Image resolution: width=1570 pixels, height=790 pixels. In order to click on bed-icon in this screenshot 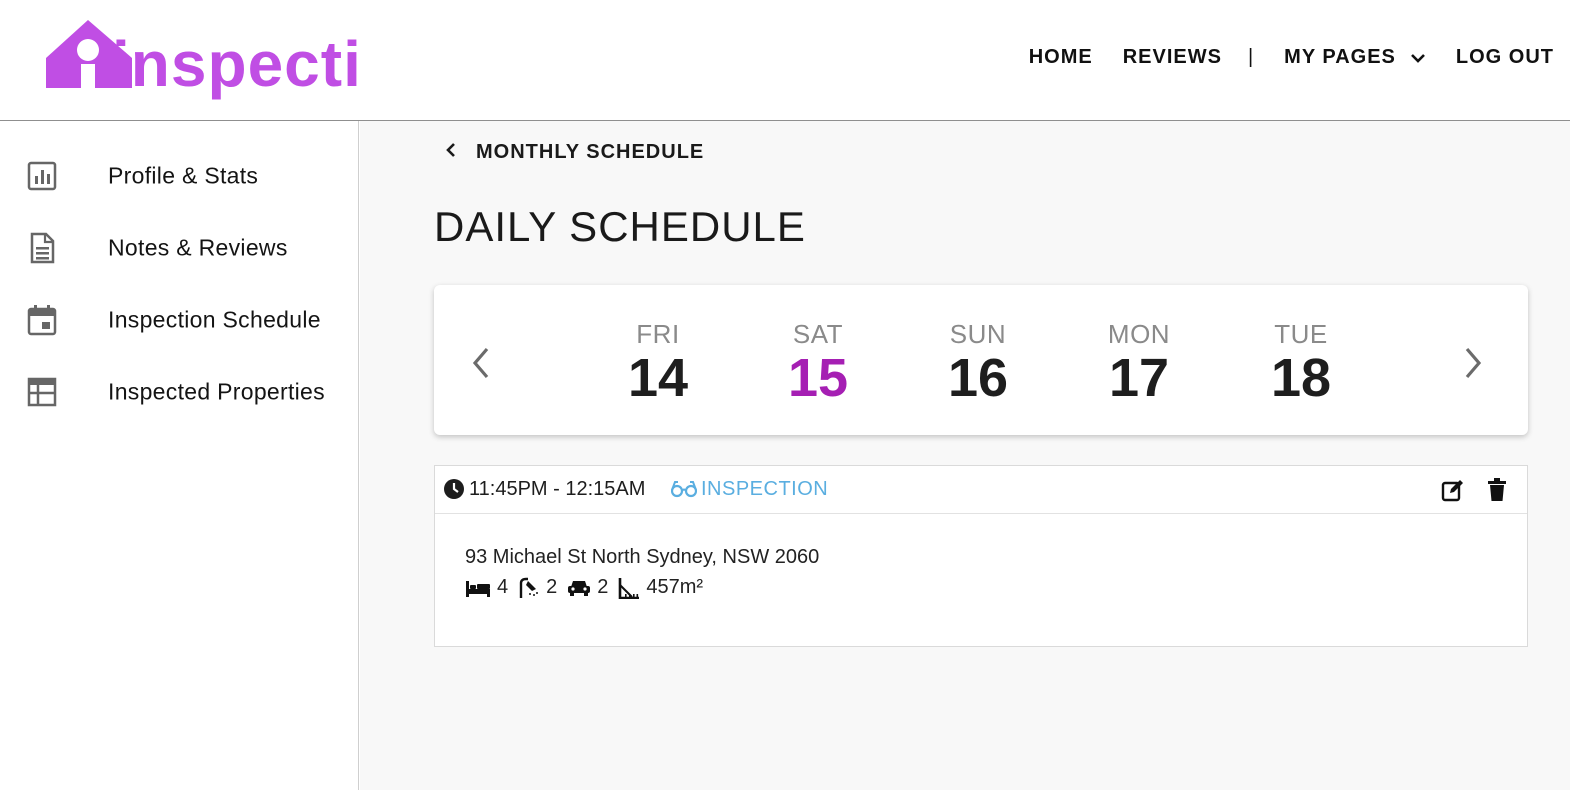, I will do `click(478, 588)`.